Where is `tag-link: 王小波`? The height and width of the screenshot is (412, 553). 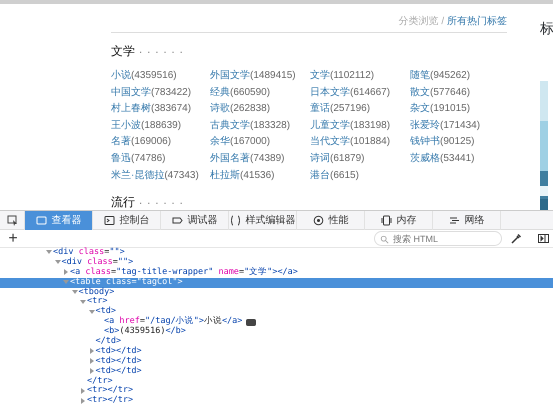 tag-link: 王小波 is located at coordinates (126, 125).